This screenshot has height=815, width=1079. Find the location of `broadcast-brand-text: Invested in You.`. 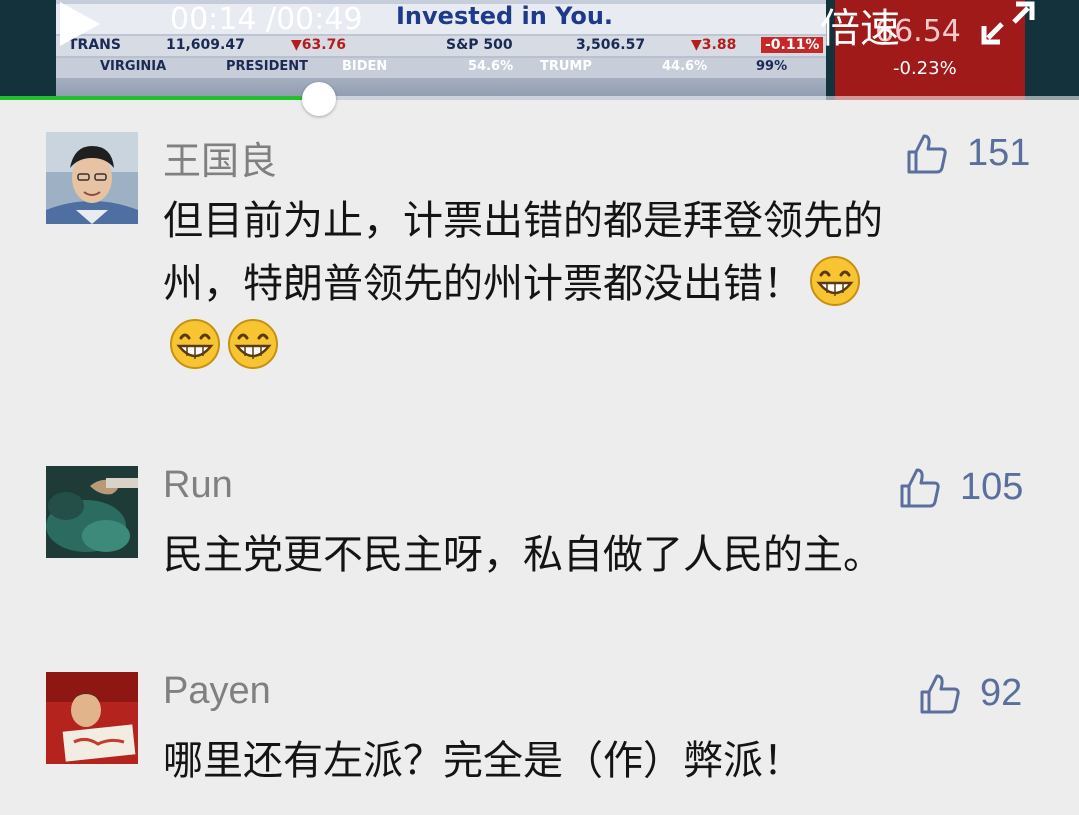

broadcast-brand-text: Invested in You. is located at coordinates (505, 16).